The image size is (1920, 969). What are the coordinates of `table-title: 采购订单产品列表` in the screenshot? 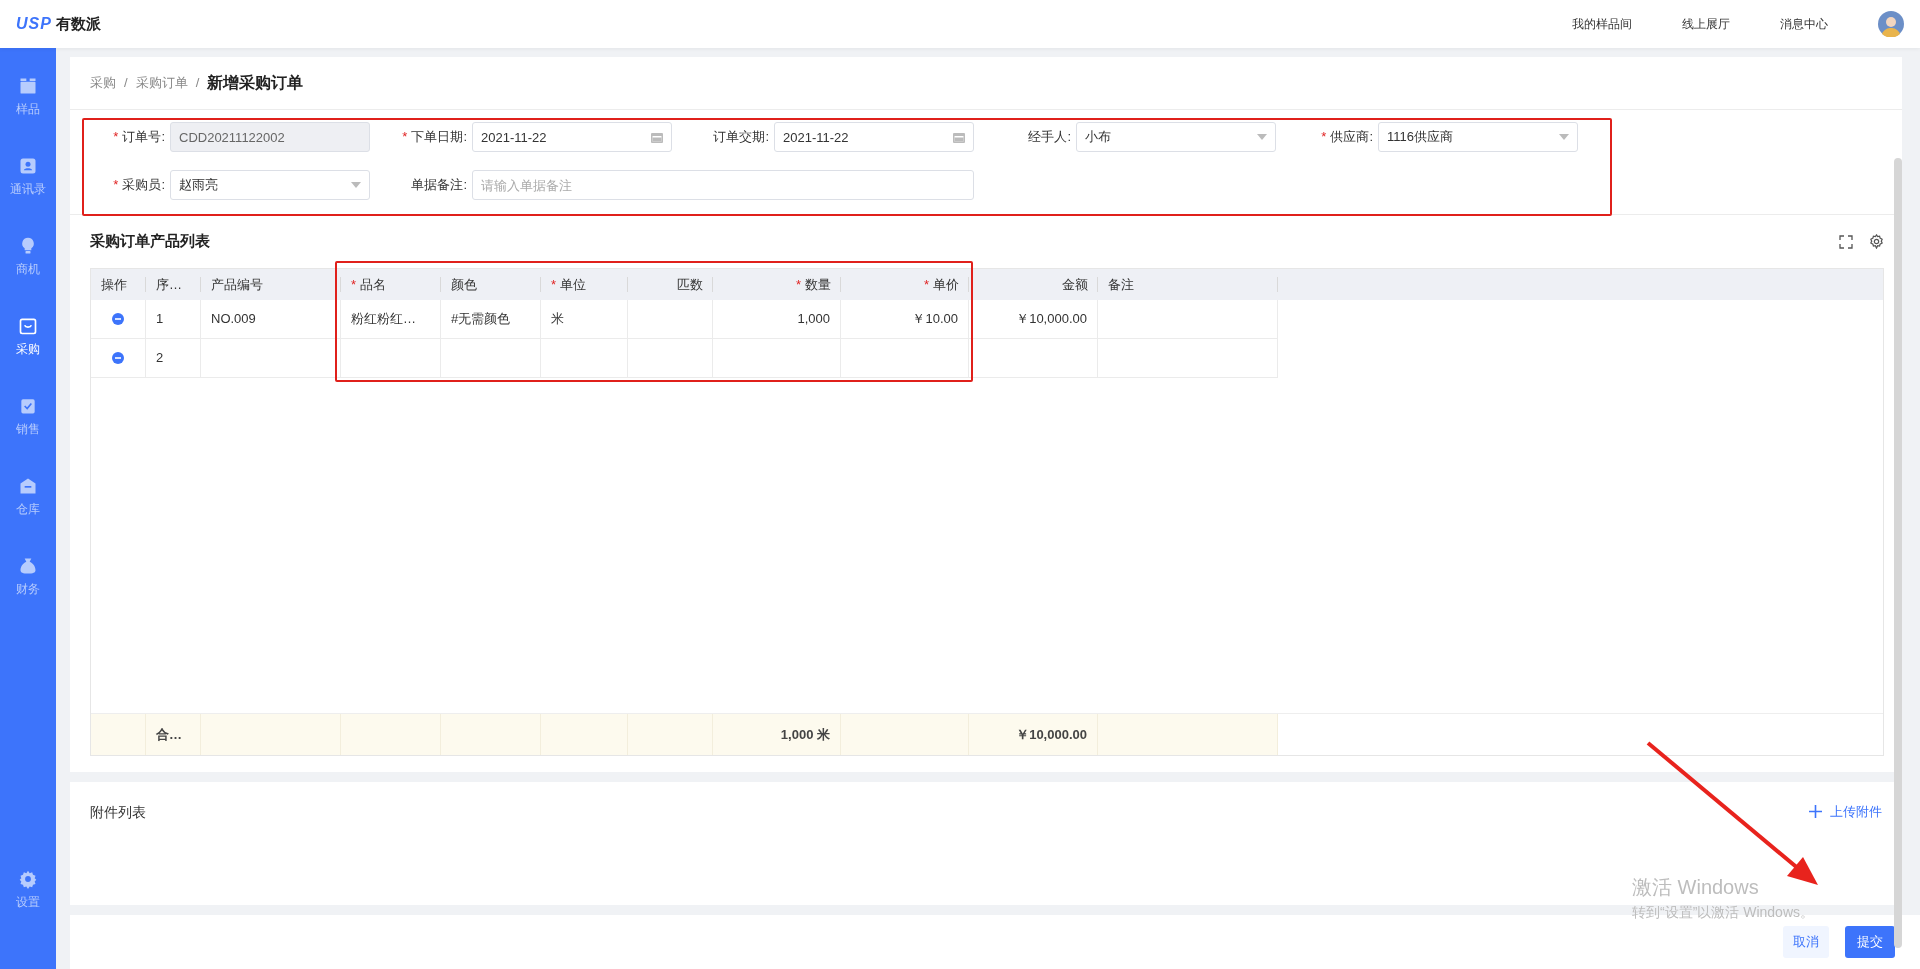 It's located at (150, 241).